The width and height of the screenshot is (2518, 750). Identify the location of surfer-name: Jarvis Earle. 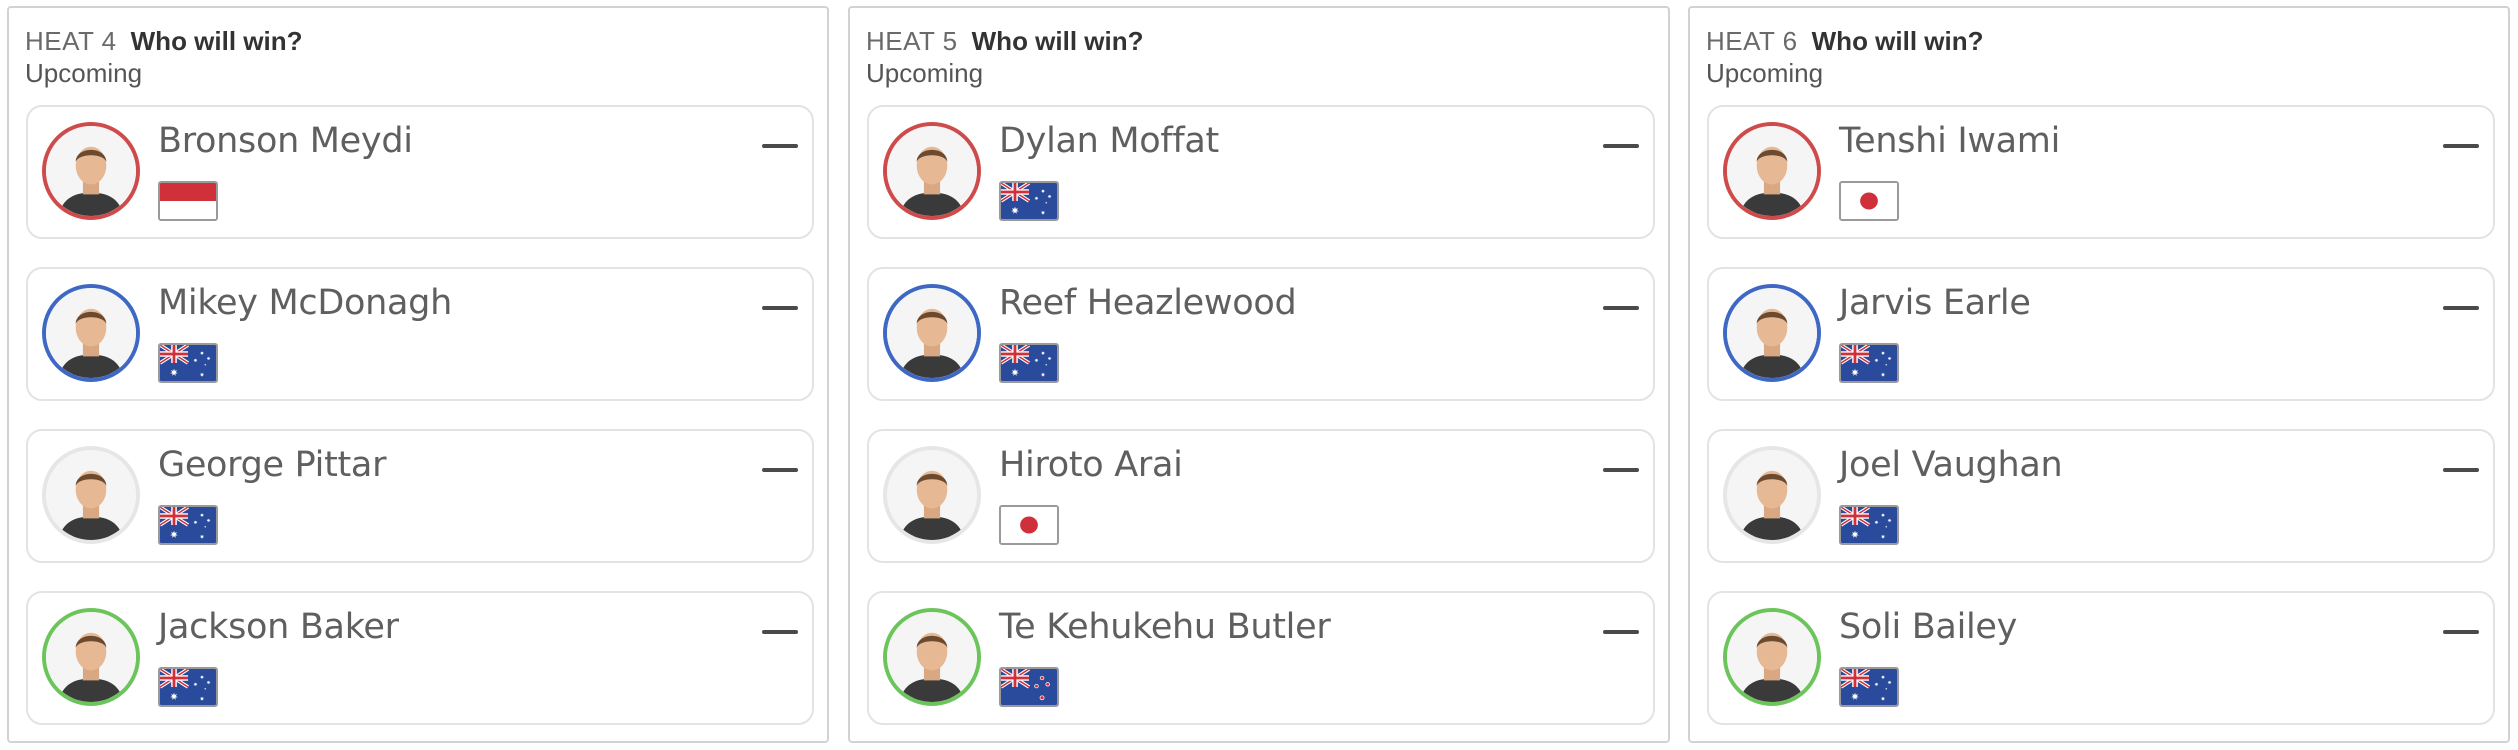
(1935, 303).